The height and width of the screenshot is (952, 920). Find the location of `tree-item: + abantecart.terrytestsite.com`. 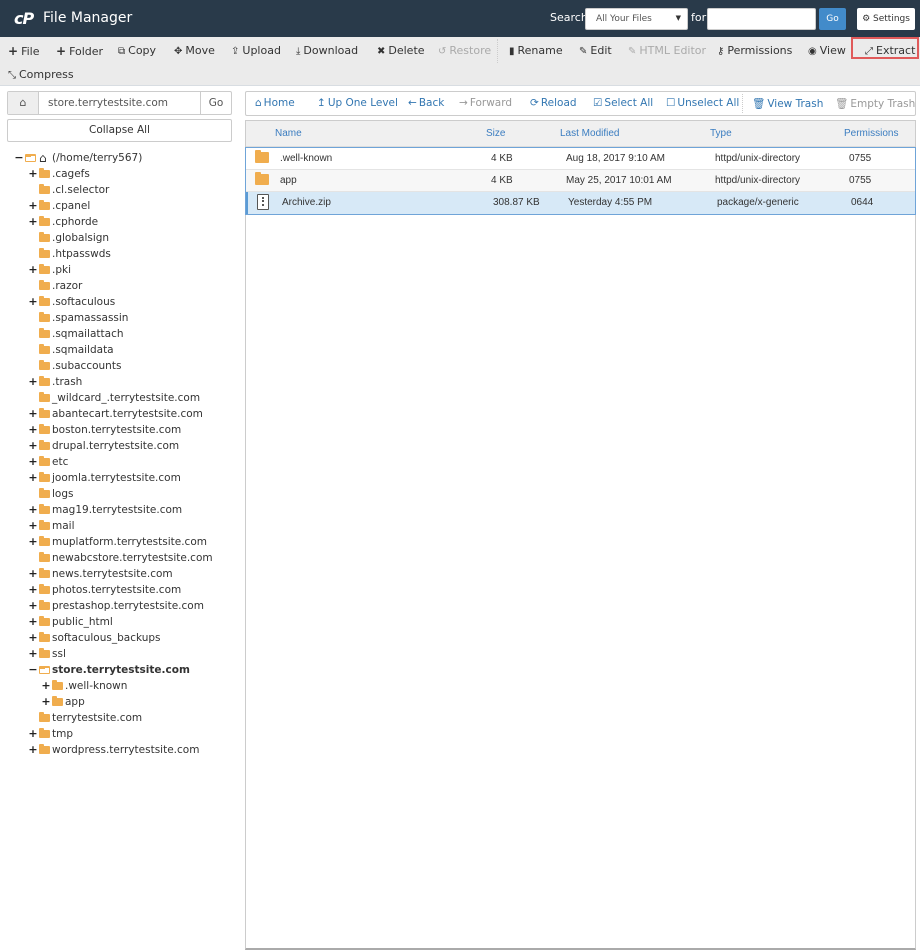

tree-item: + abantecart.terrytestsite.com is located at coordinates (120, 414).